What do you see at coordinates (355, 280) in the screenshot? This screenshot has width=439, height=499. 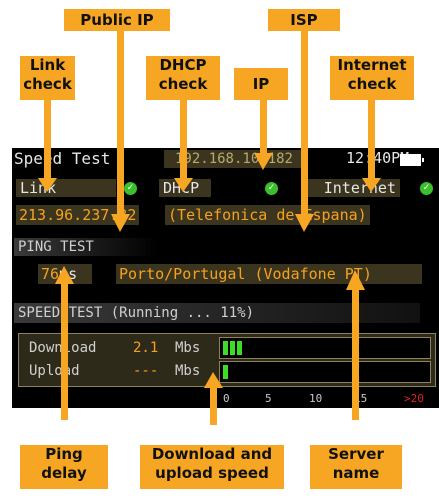 I see `server-arrowhead` at bounding box center [355, 280].